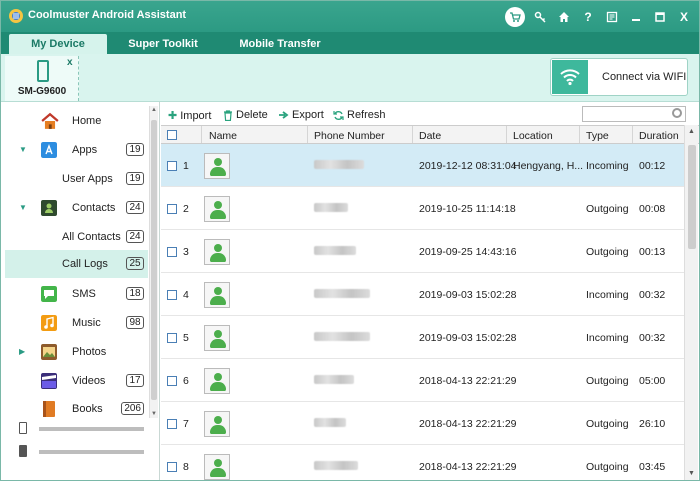  I want to click on device-name: SM-G9600, so click(42, 91).